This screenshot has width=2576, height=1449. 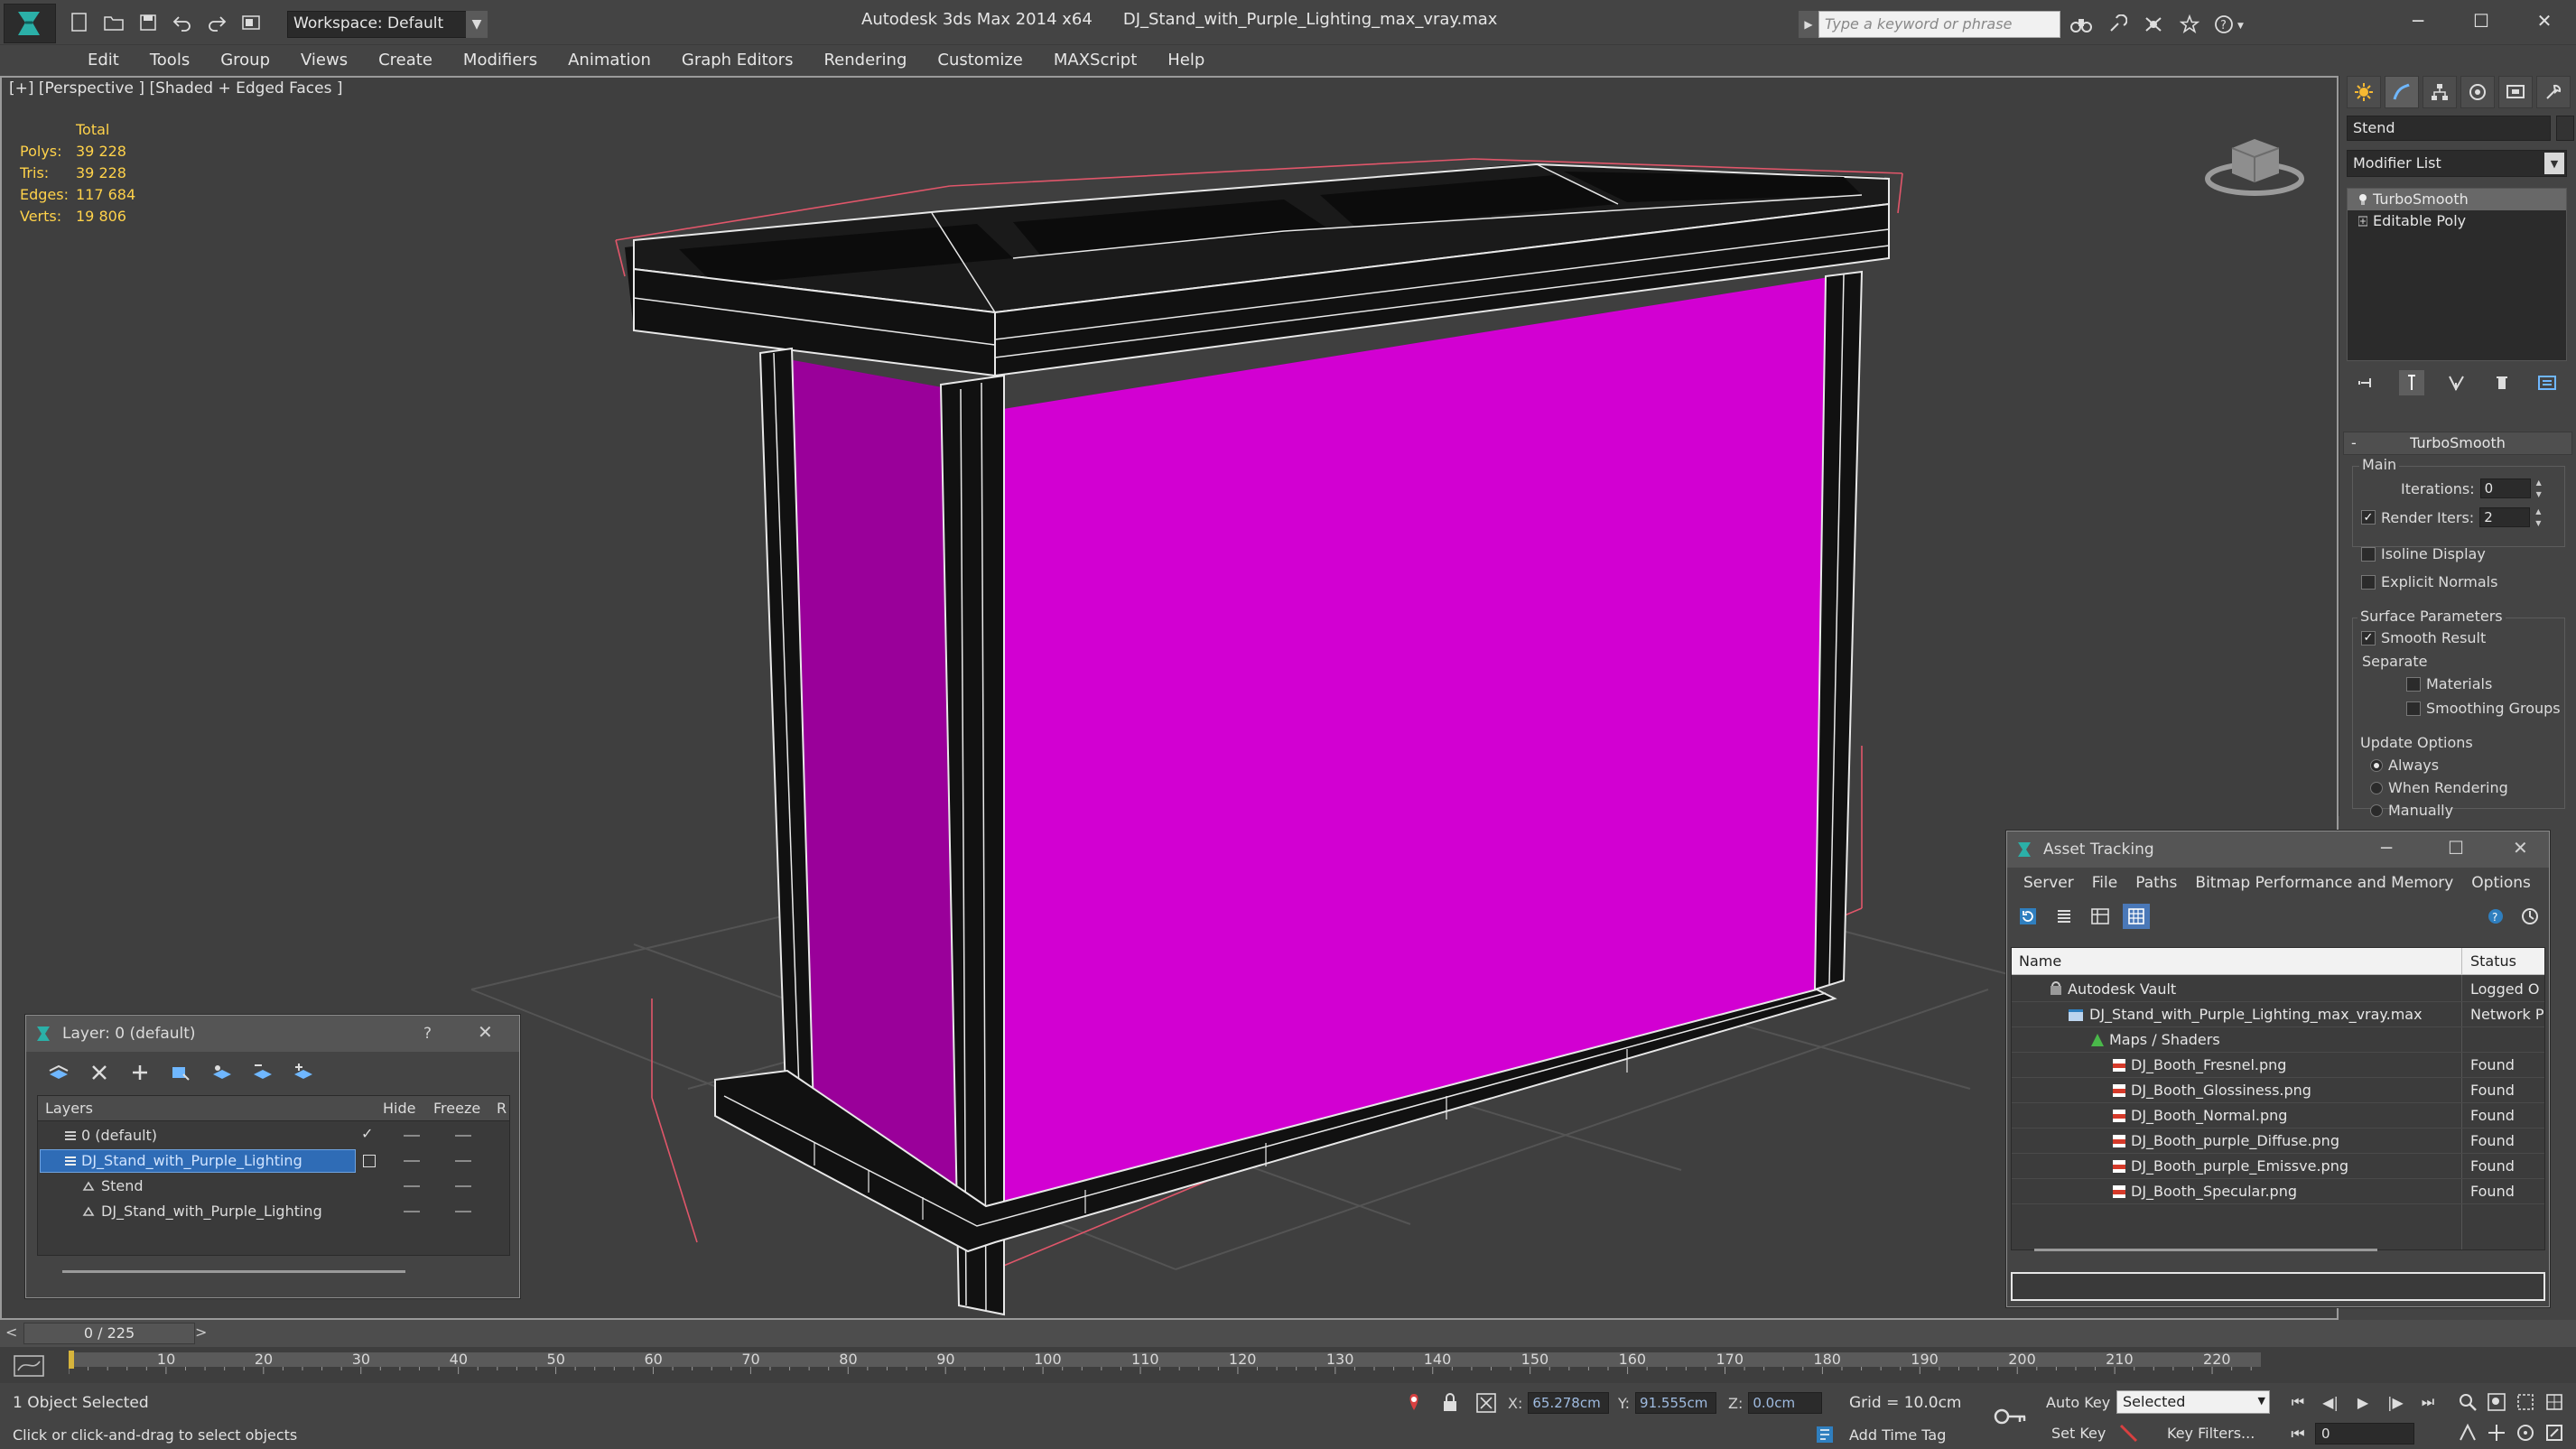 I want to click on binoculars-icon, so click(x=2081, y=24).